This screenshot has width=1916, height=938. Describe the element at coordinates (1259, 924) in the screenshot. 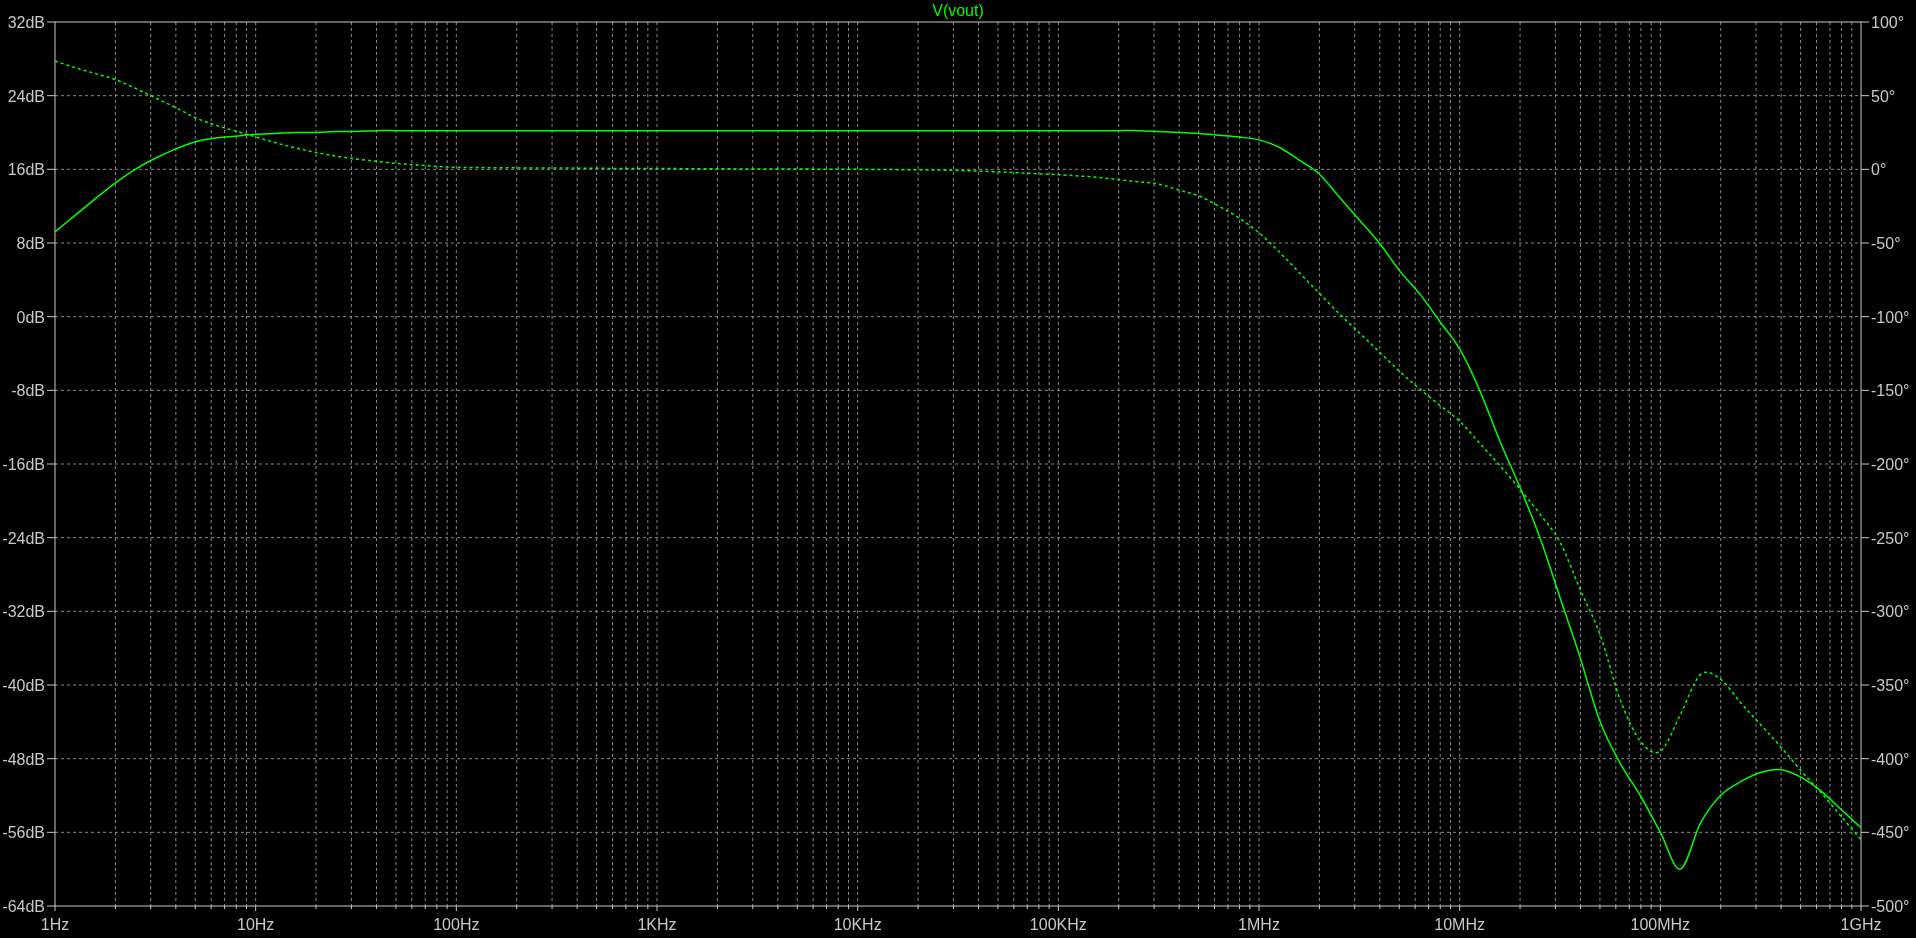

I see `axis-label: 1MHz` at that location.